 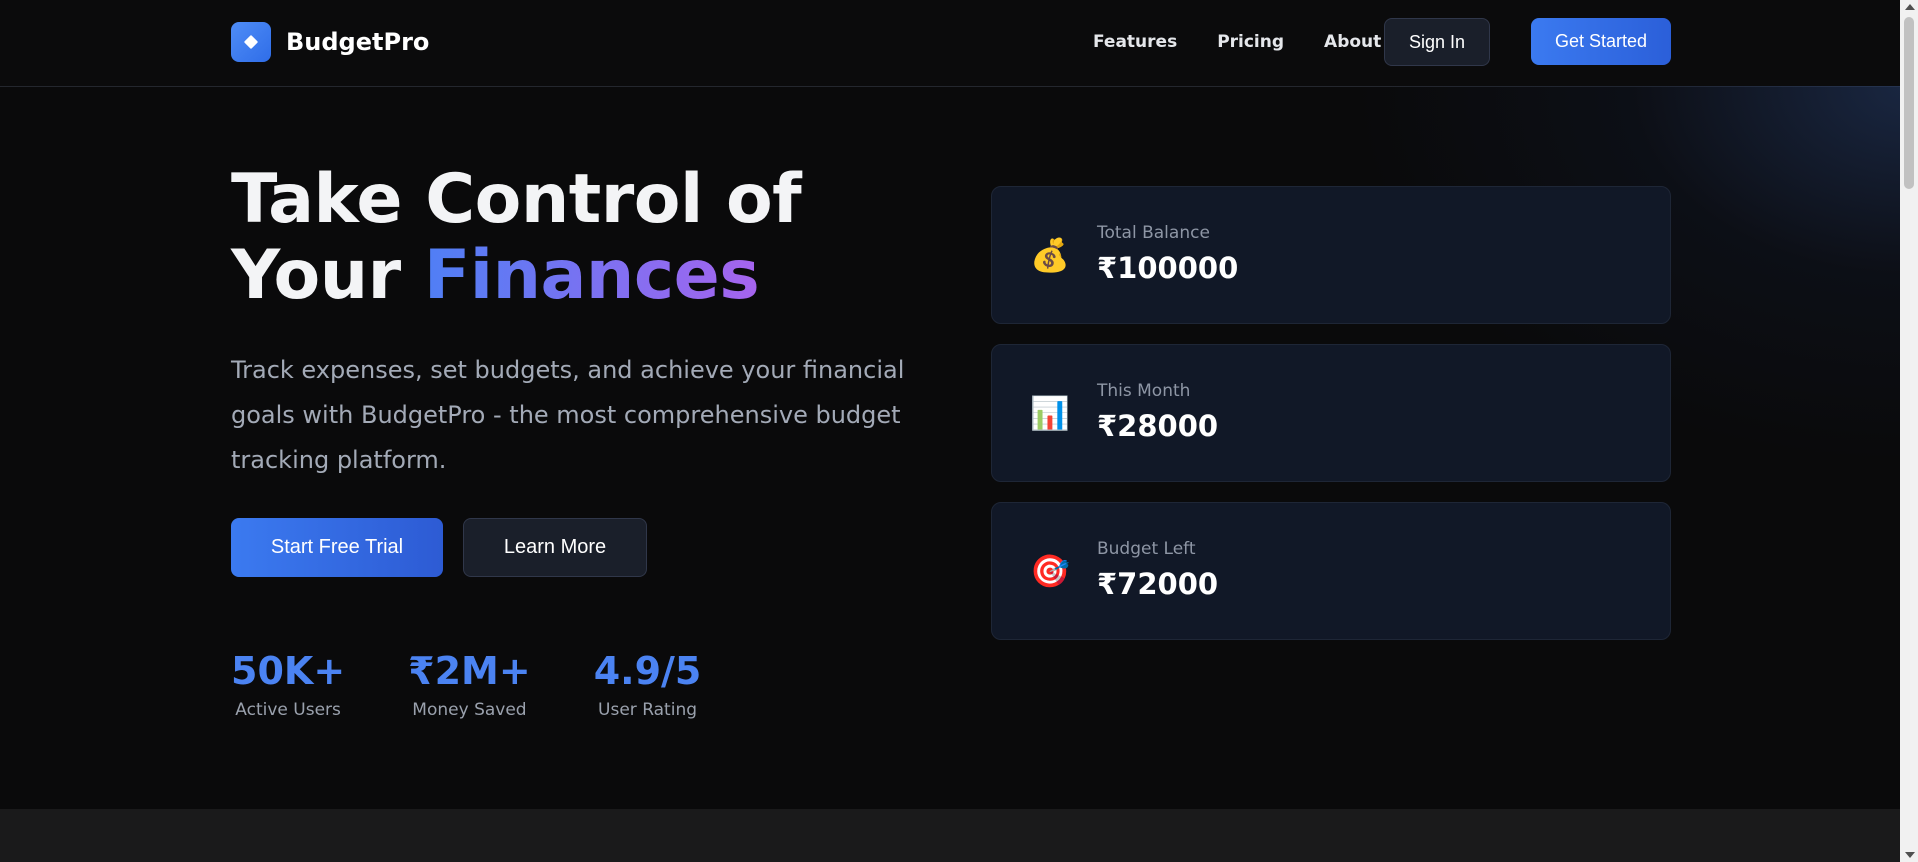 I want to click on stat-active-users: 50K+ Active Users, so click(x=288, y=684).